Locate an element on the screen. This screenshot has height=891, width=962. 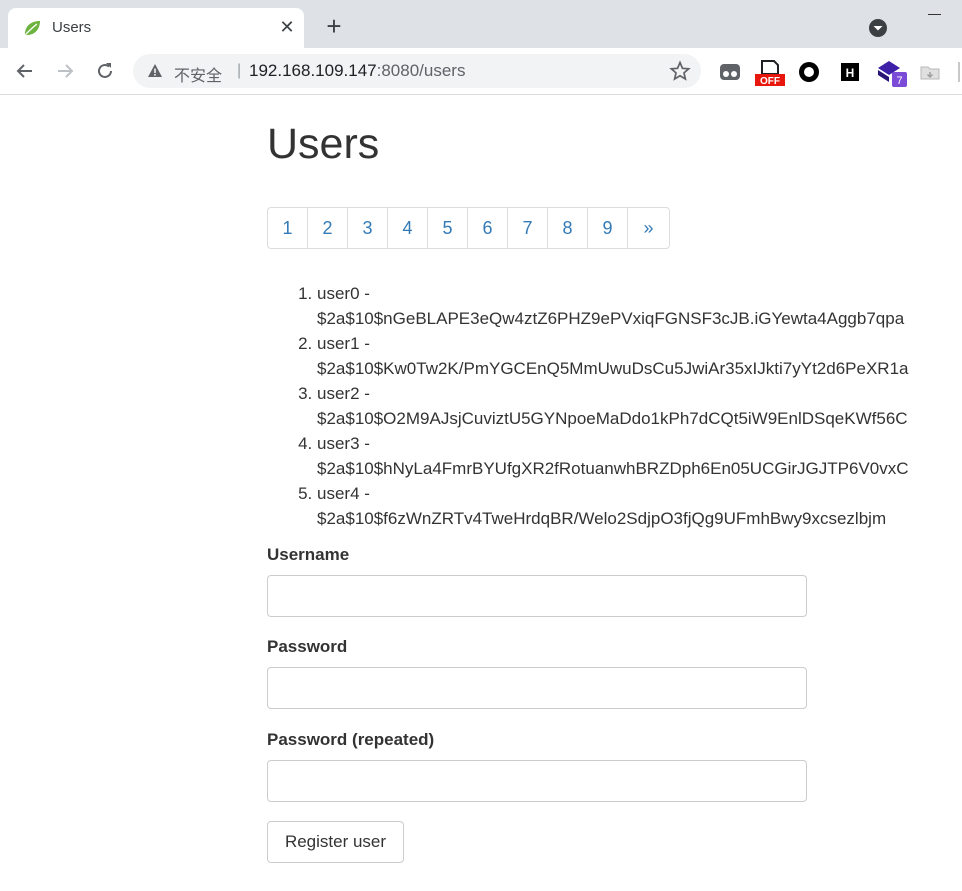
spring-leaf-icon is located at coordinates (32, 28).